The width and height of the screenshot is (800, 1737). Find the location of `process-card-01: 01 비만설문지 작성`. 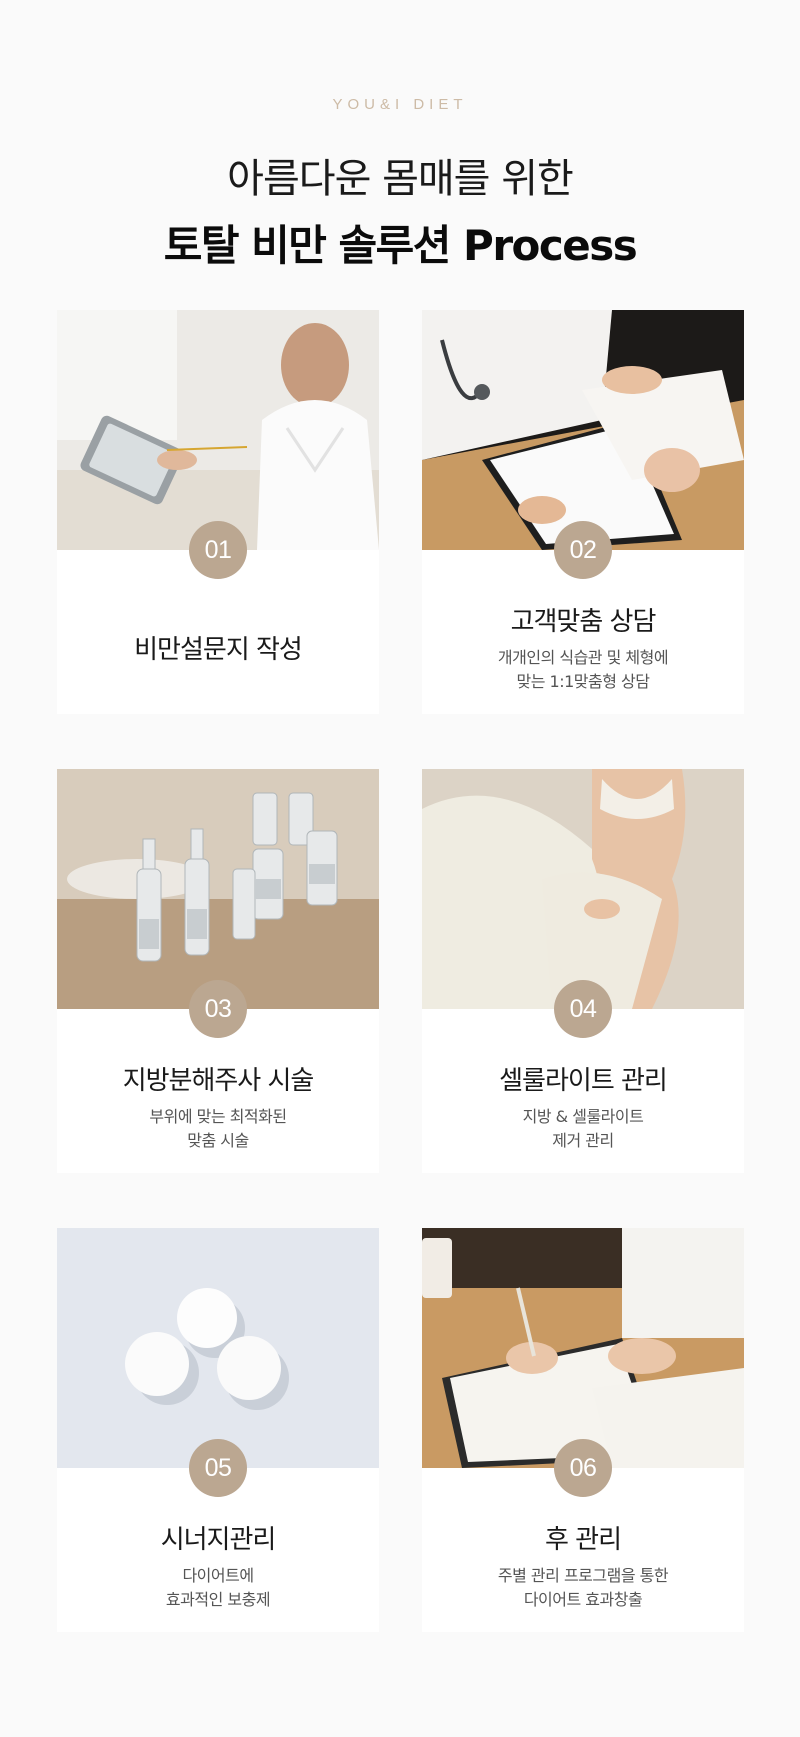

process-card-01: 01 비만설문지 작성 is located at coordinates (218, 512).